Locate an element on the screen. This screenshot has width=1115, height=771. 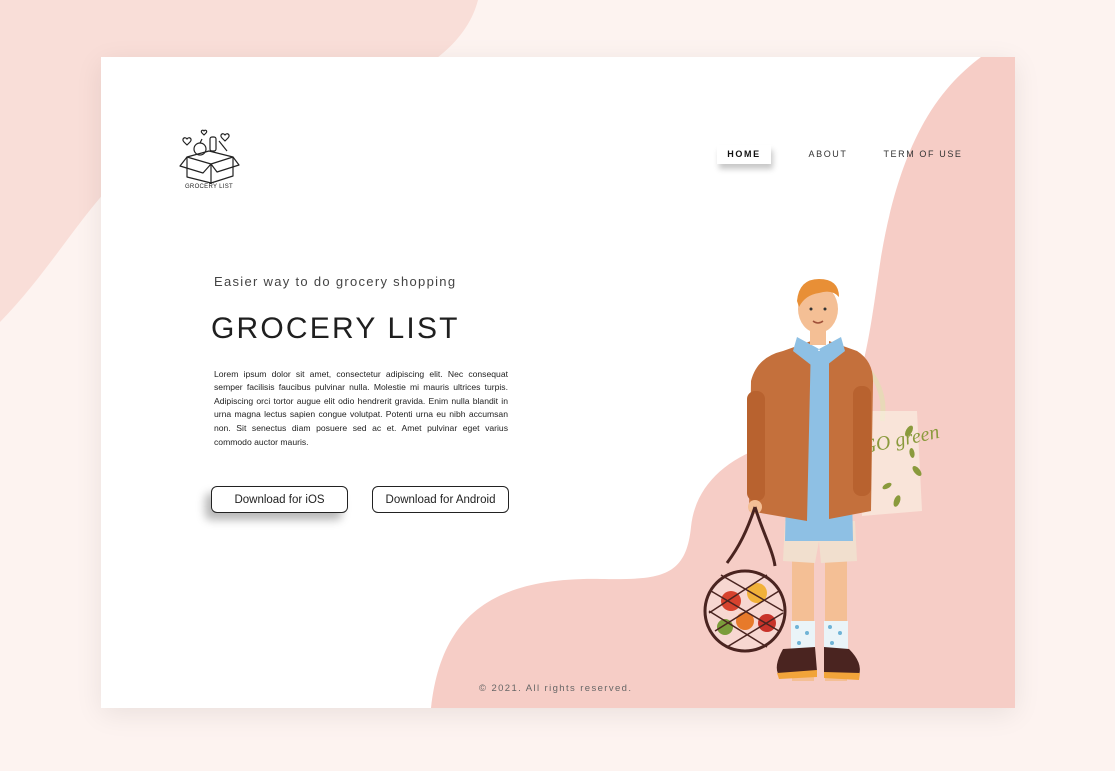
grocery-box-icon is located at coordinates (209, 156).